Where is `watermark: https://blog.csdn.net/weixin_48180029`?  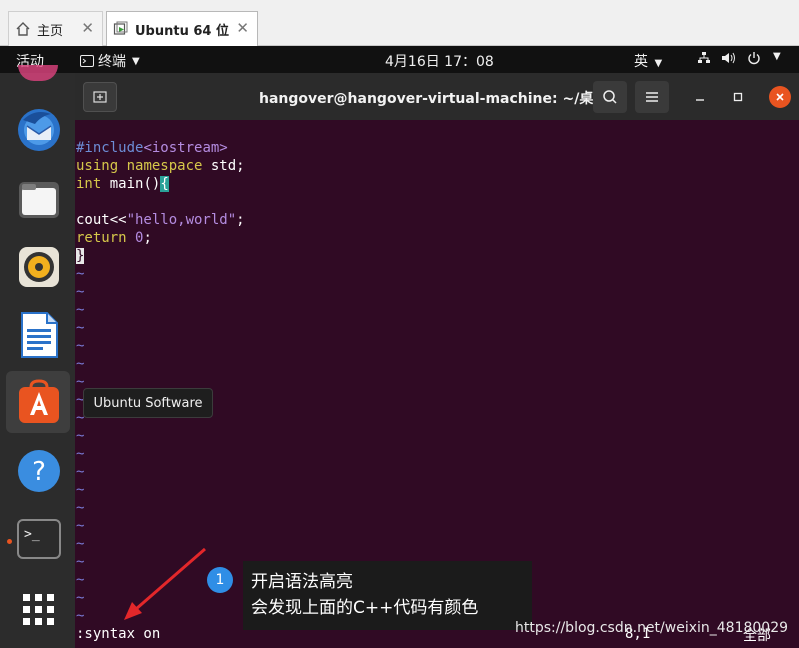 watermark: https://blog.csdn.net/weixin_48180029 is located at coordinates (652, 628).